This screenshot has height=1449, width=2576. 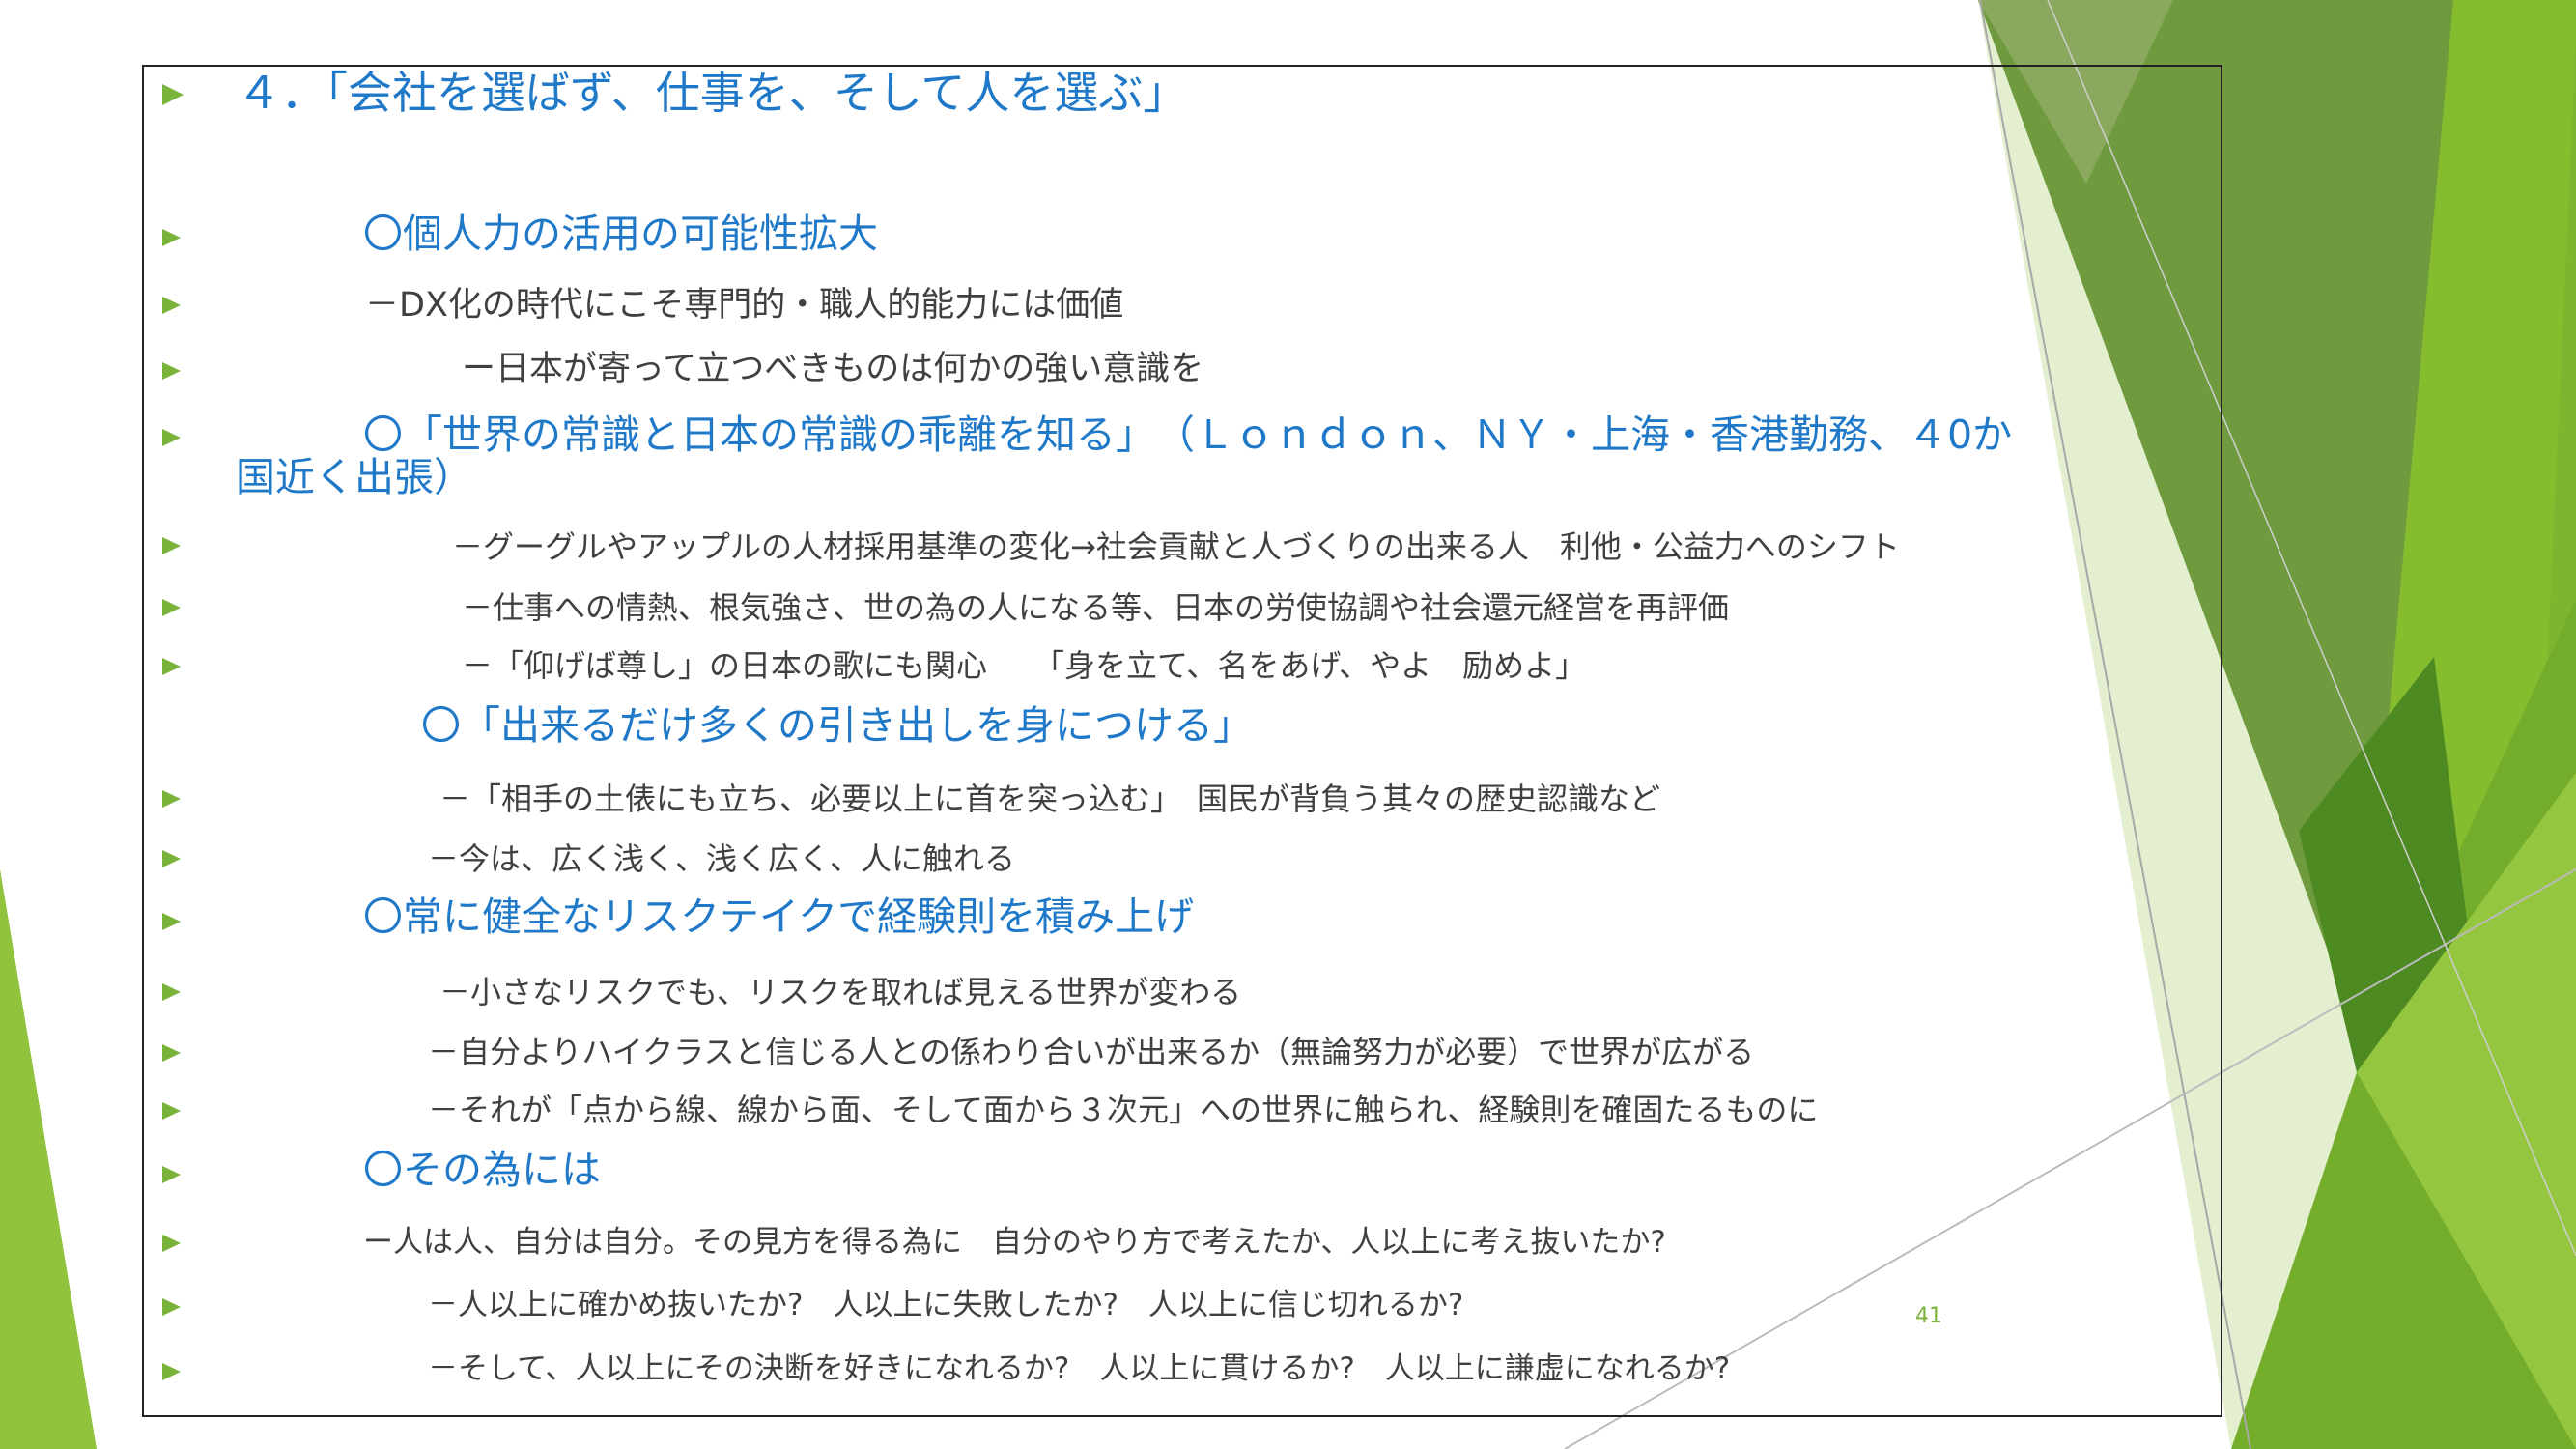 What do you see at coordinates (722, 858) in the screenshot?
I see `body-line: －今は、広く浅く、浅く広く、人に触れる` at bounding box center [722, 858].